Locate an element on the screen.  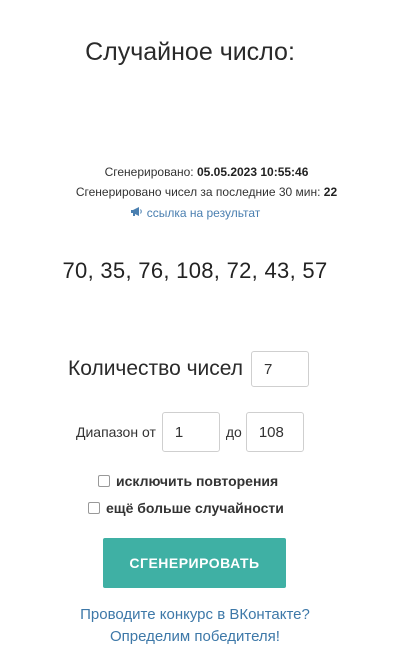
more-random-option: ещё больше случайности is located at coordinates (186, 508).